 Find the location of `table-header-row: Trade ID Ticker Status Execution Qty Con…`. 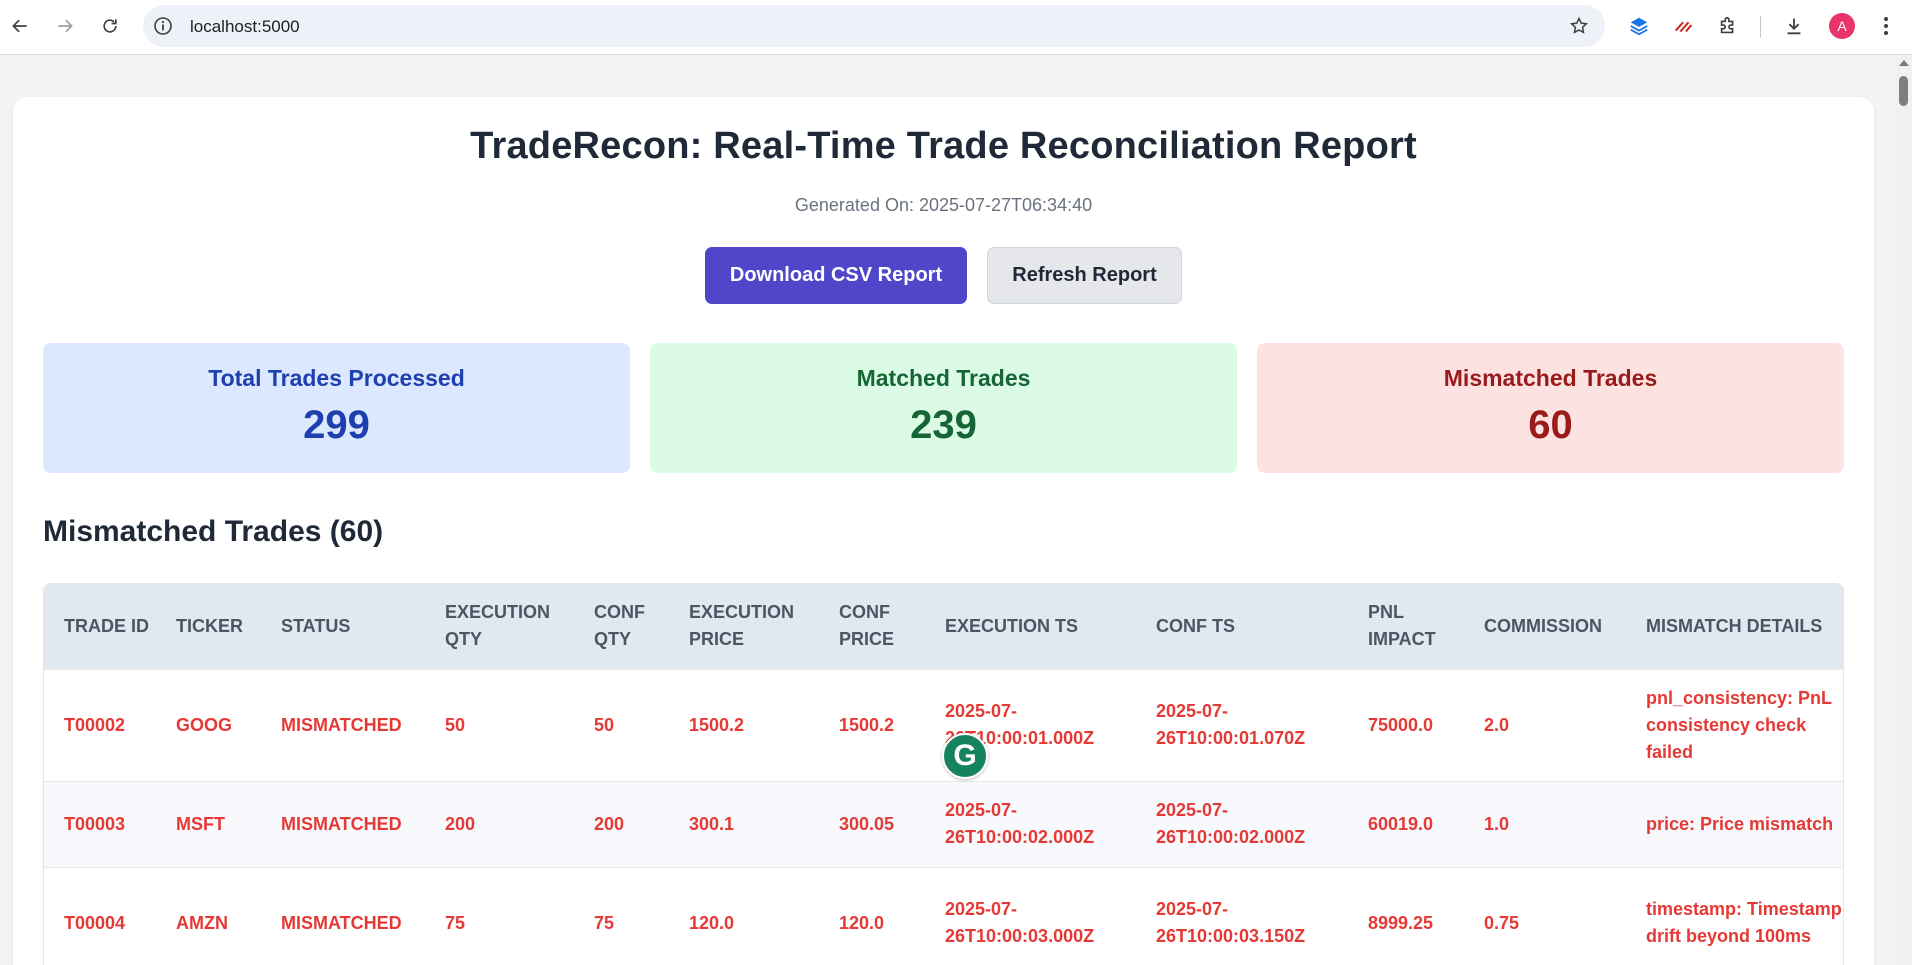

table-header-row: Trade ID Ticker Status Execution Qty Con… is located at coordinates (943, 626).